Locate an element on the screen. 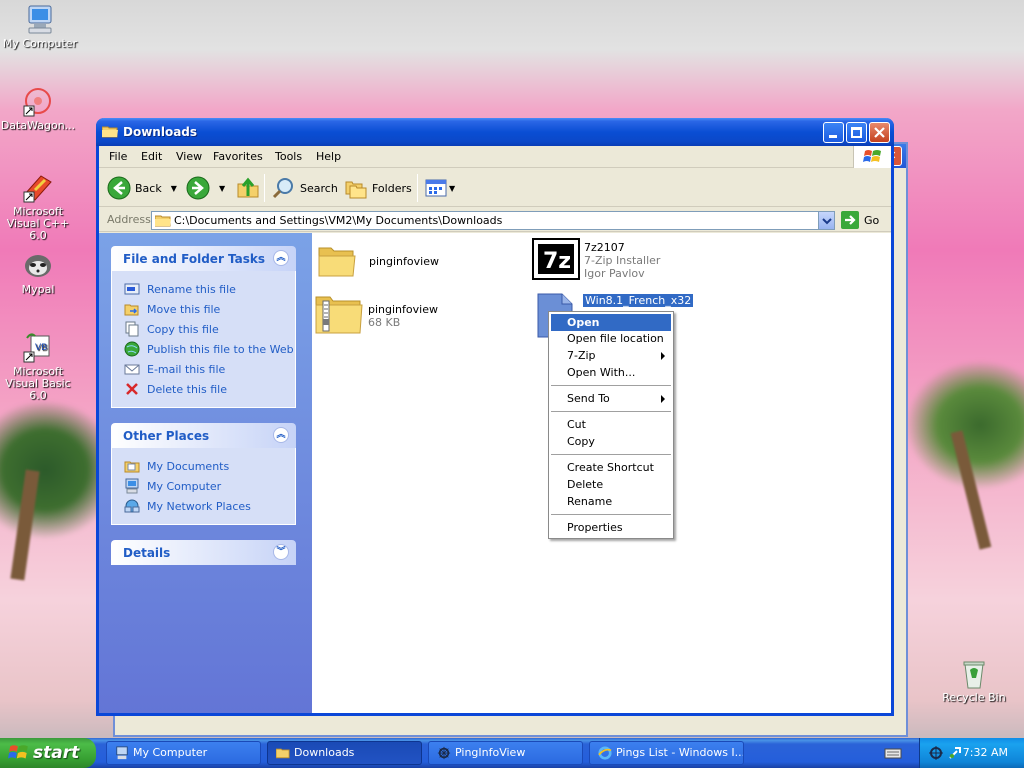 The height and width of the screenshot is (768, 1024). task-publish-web: Publish this file to the Web is located at coordinates (209, 349).